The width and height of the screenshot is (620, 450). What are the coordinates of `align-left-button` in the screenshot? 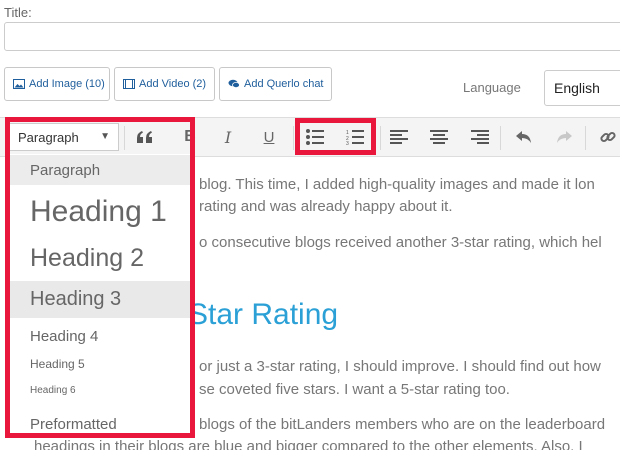 It's located at (399, 137).